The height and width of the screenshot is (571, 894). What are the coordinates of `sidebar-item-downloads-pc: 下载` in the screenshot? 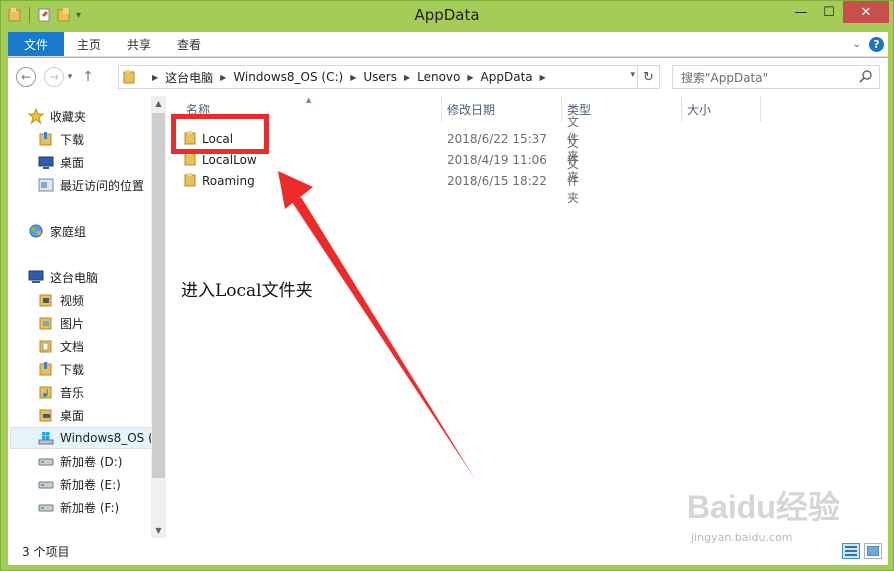 It's located at (61, 369).